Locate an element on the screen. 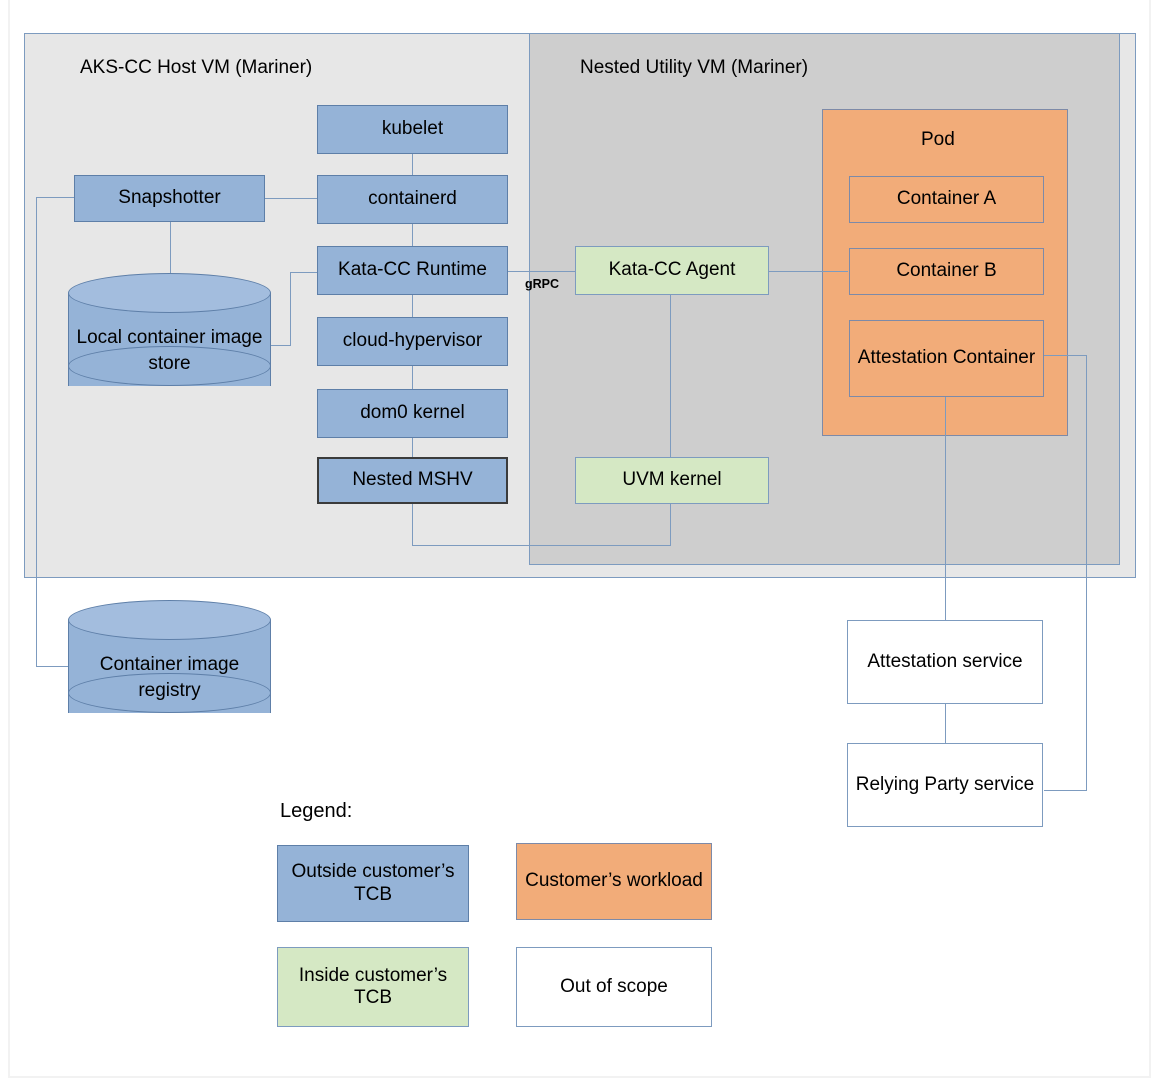 This screenshot has width=1159, height=1086. panel-title-pod: Pod is located at coordinates (938, 139).